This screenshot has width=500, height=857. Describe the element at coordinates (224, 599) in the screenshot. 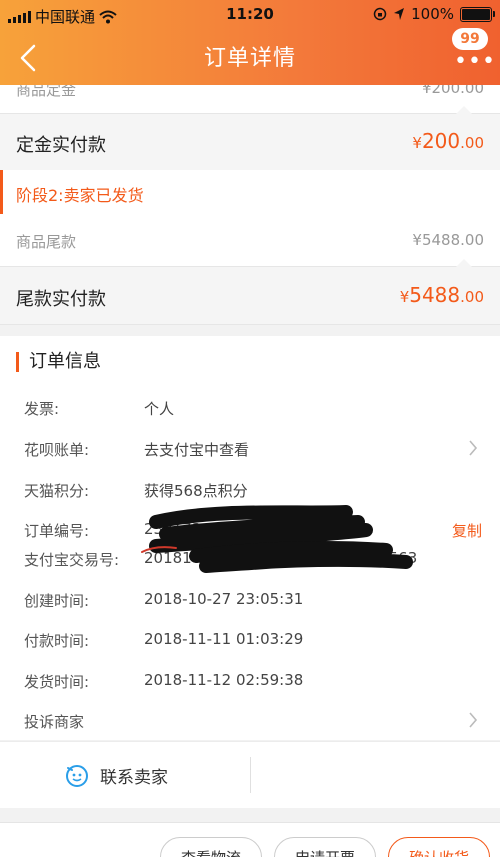

I see `created-value: 2018-10-27 23:05:31` at that location.